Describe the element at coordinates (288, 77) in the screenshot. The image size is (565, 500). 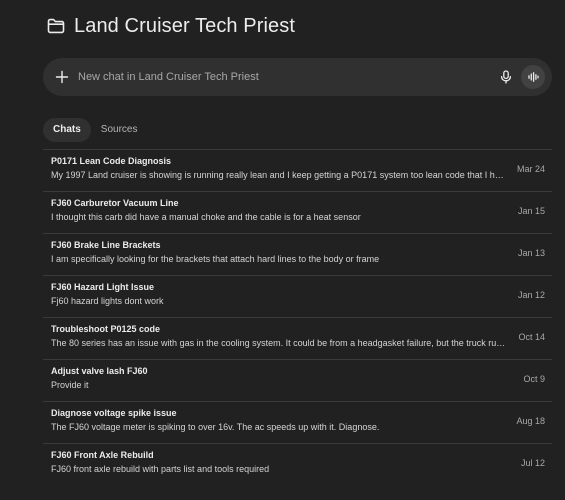
I see `new-chat-input` at that location.